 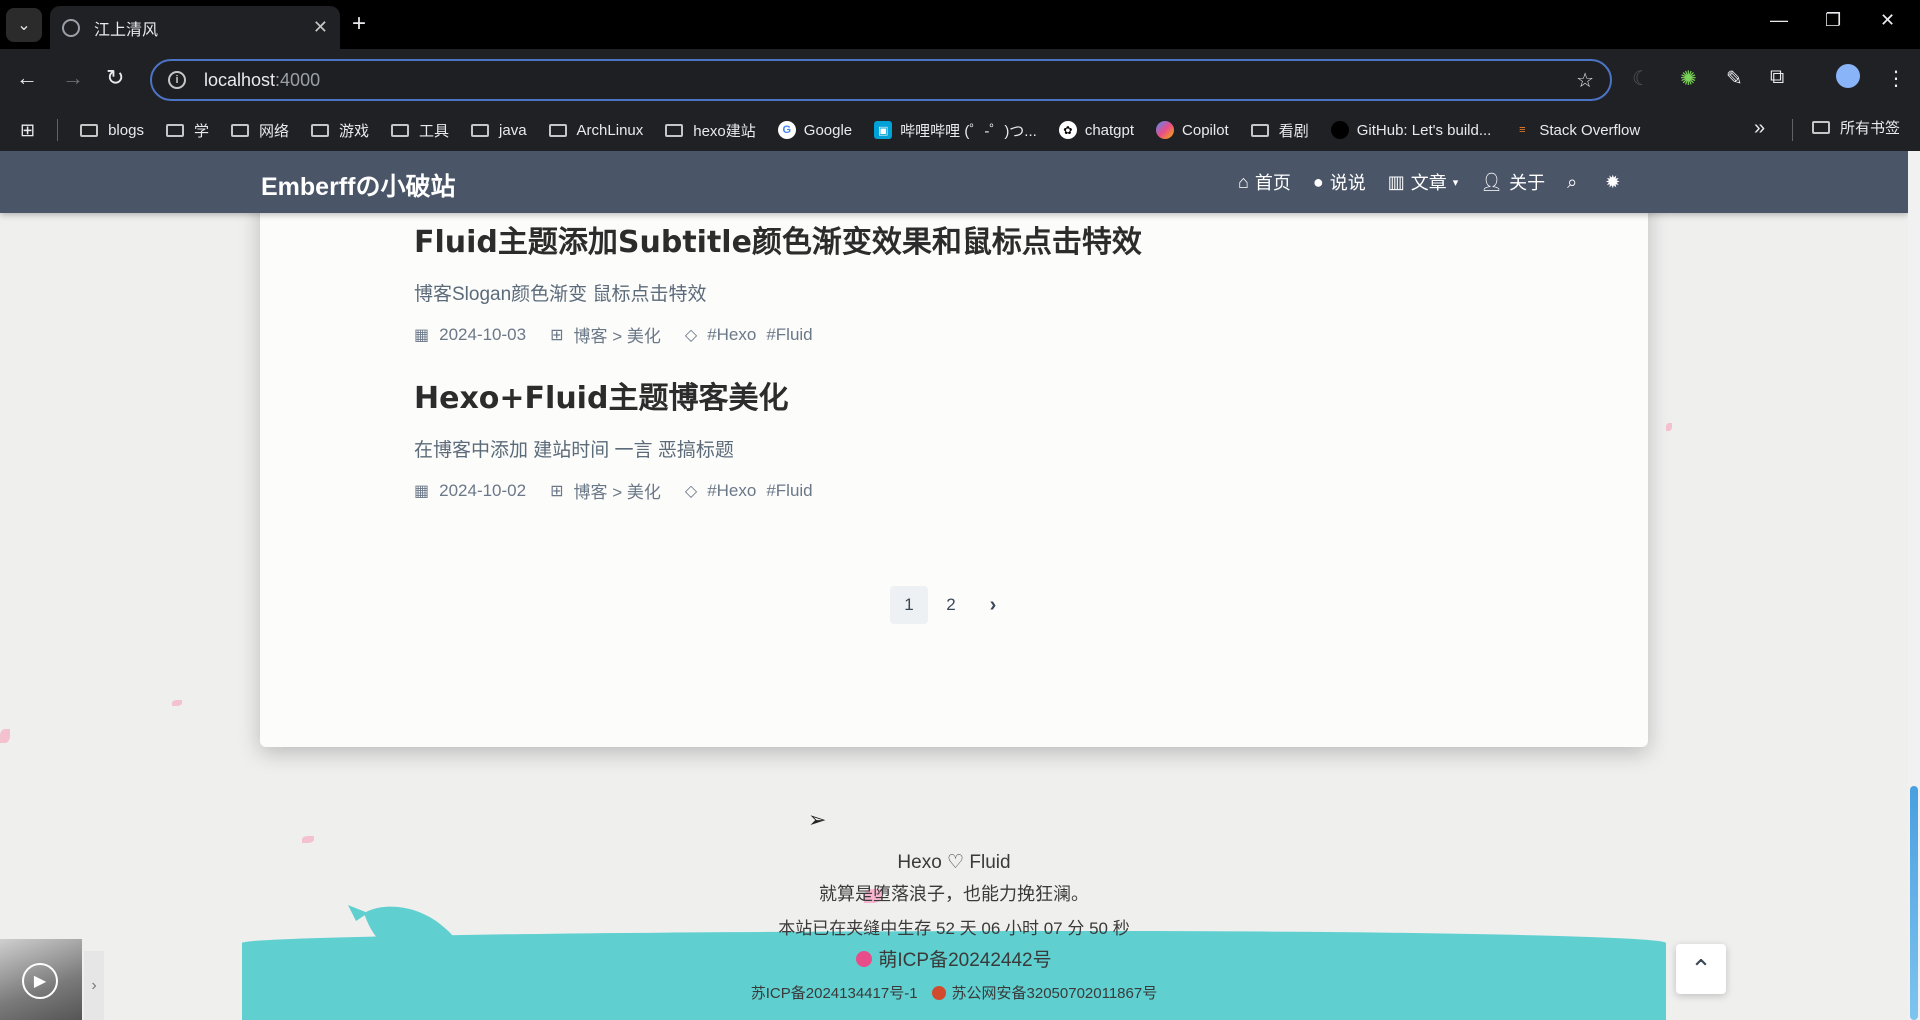 I want to click on post-meta: ▦ 2024-10-03 ⊞ 博客 > 美化 ◇ #Hexo #Fluid, so click(x=778, y=334).